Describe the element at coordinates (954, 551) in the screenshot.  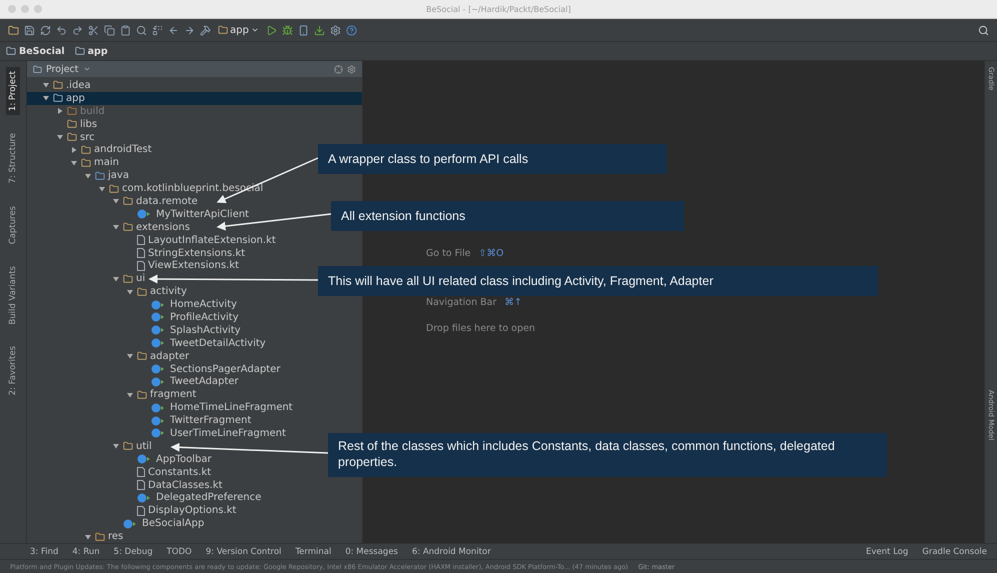
I see `tool-window-tab: Gradle Console` at that location.